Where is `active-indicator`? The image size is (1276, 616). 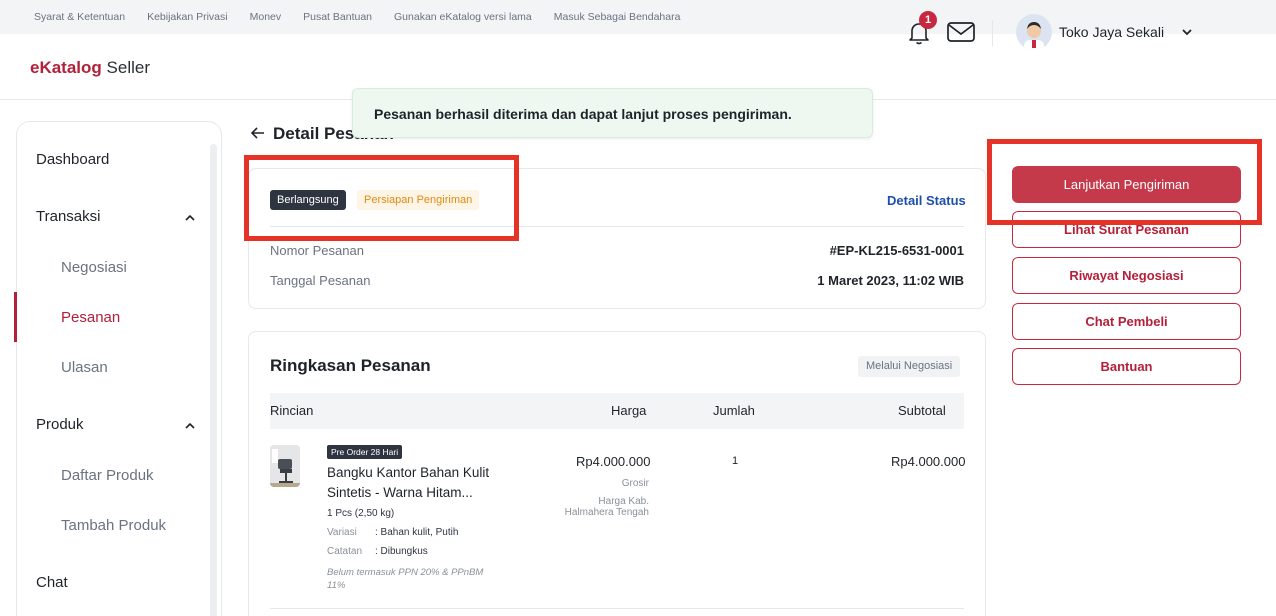
active-indicator is located at coordinates (15, 317).